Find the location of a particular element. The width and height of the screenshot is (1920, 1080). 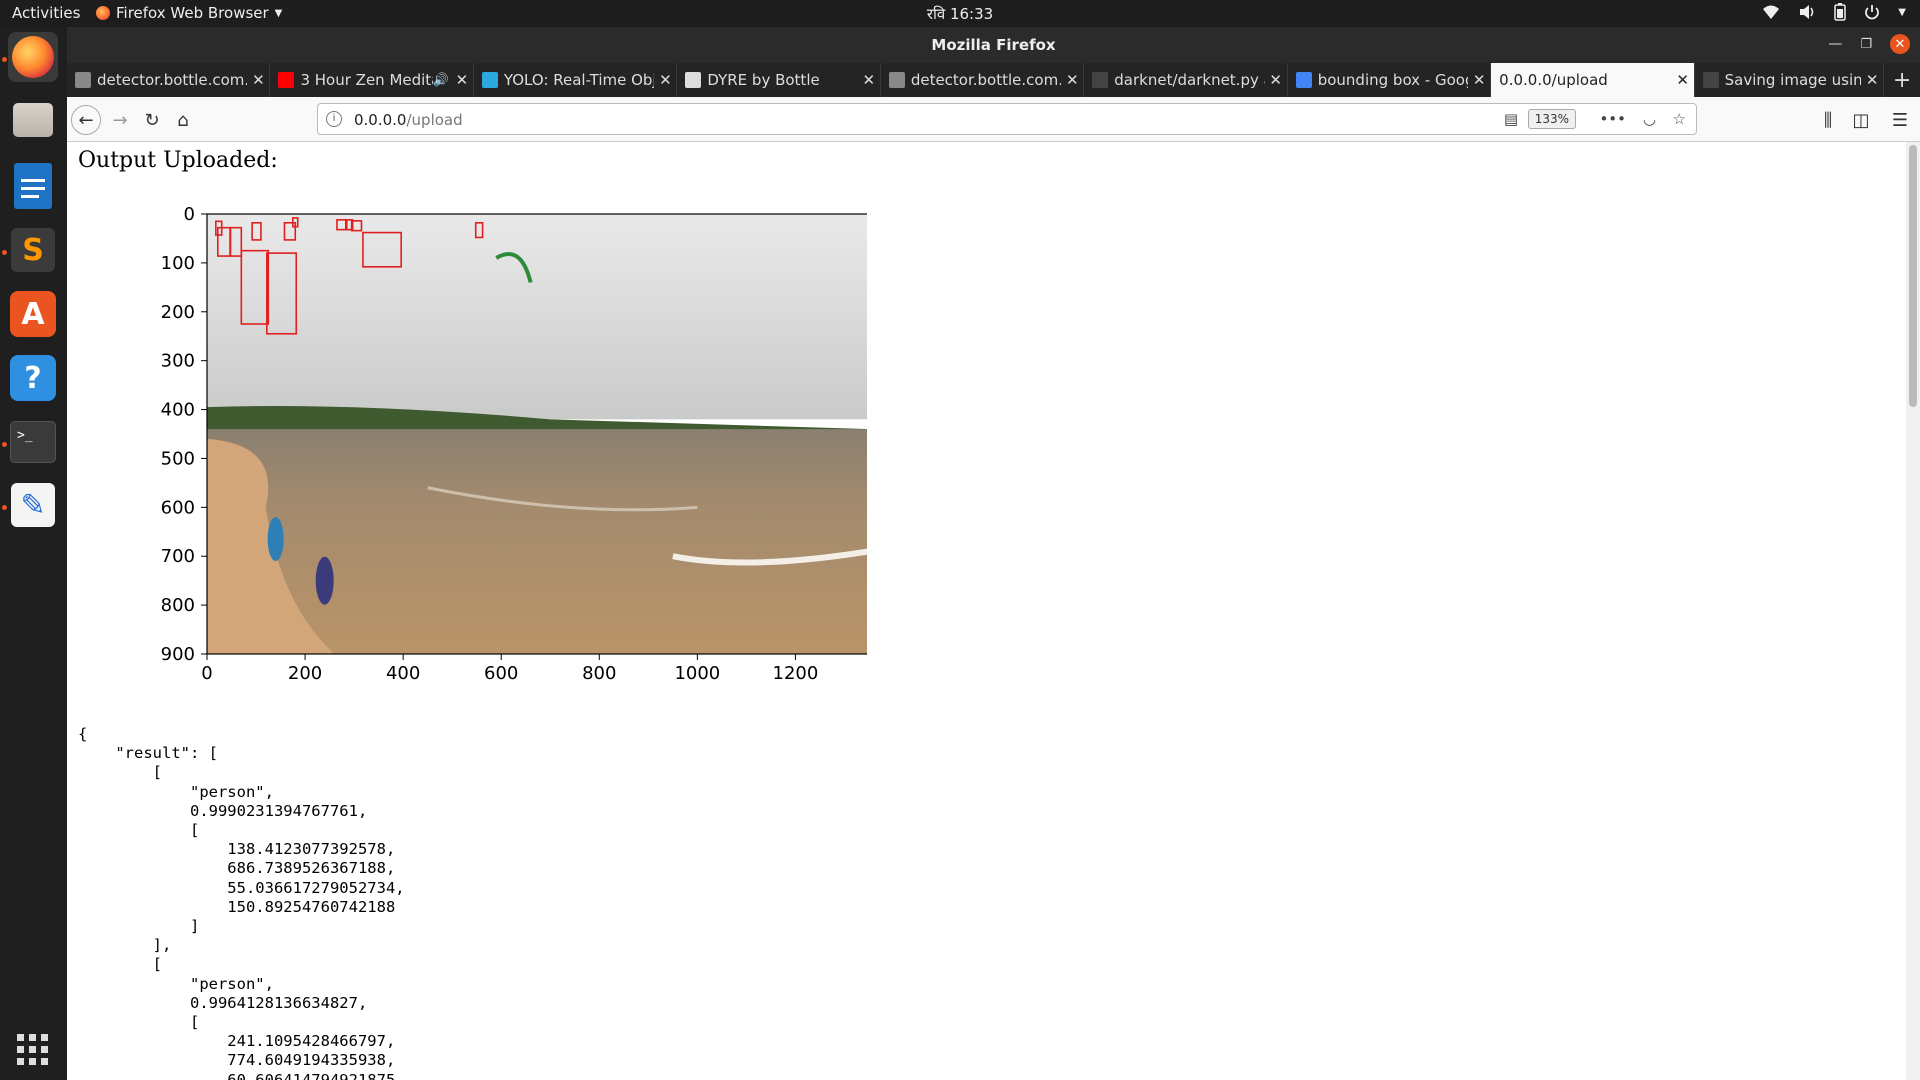

page-icon is located at coordinates (896, 80).